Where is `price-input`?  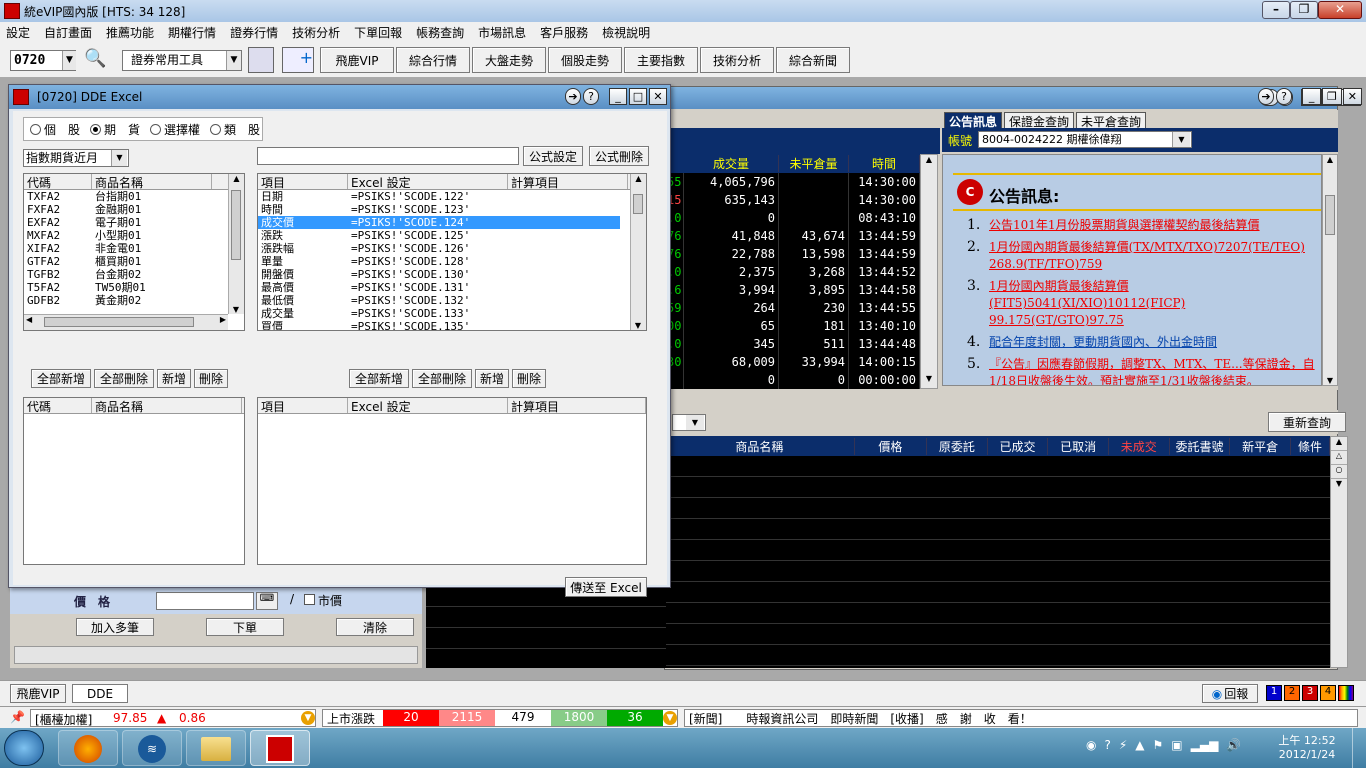 price-input is located at coordinates (205, 601).